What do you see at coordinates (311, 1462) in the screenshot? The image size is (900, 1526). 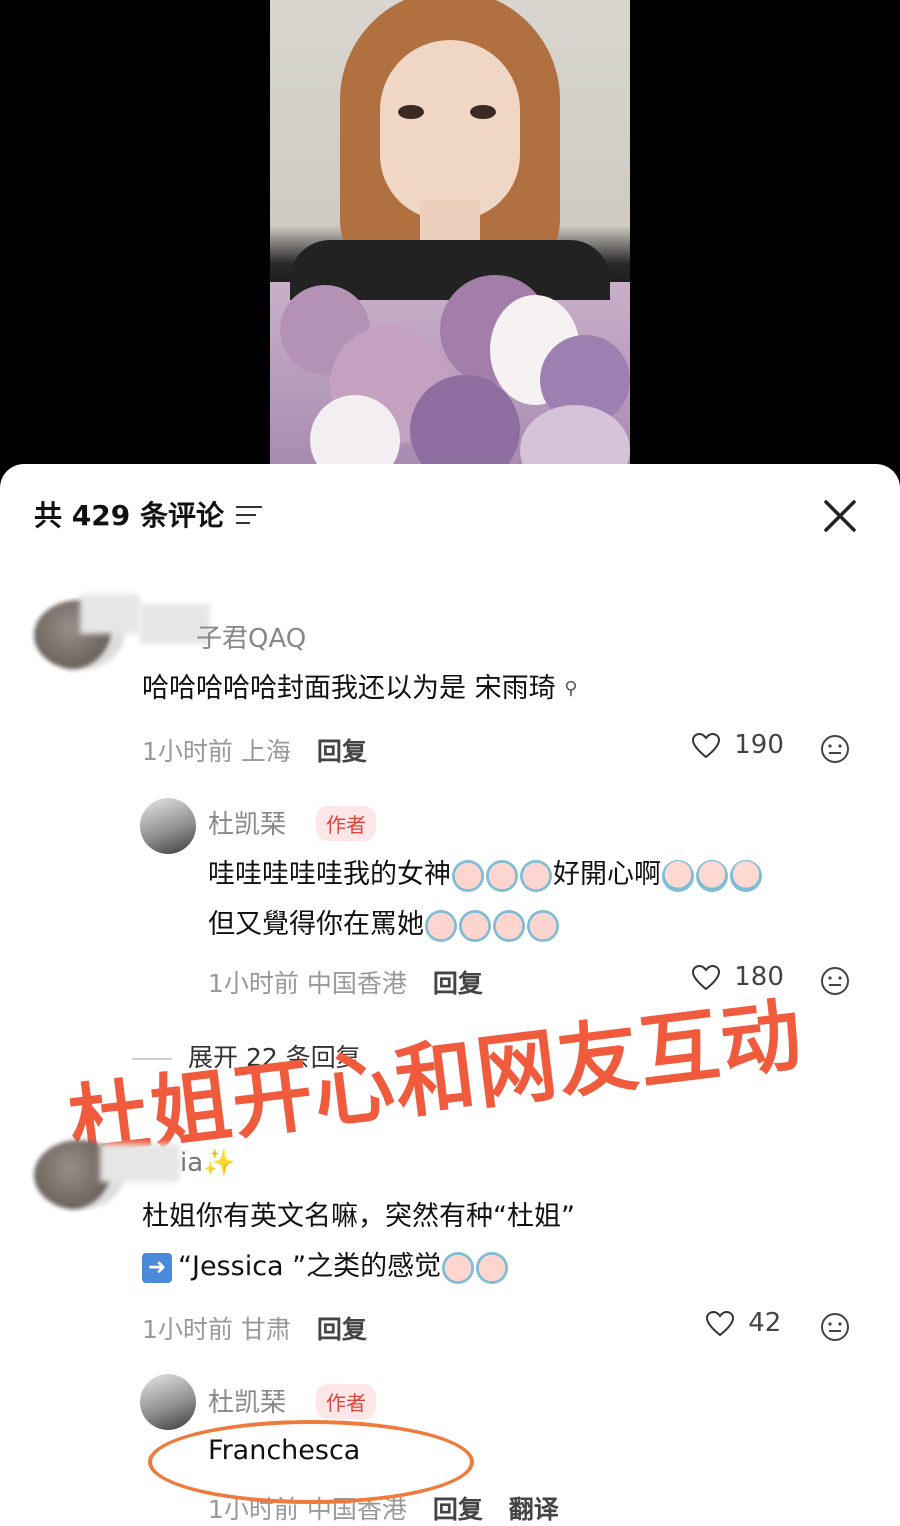 I see `highlight-ellipse` at bounding box center [311, 1462].